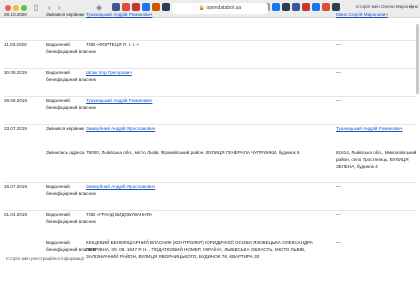 The image size is (420, 288). What do you see at coordinates (112, 44) in the screenshot?
I see `new-value: ТОВ «ФОРТЕЦЯ П. І. І. »` at bounding box center [112, 44].